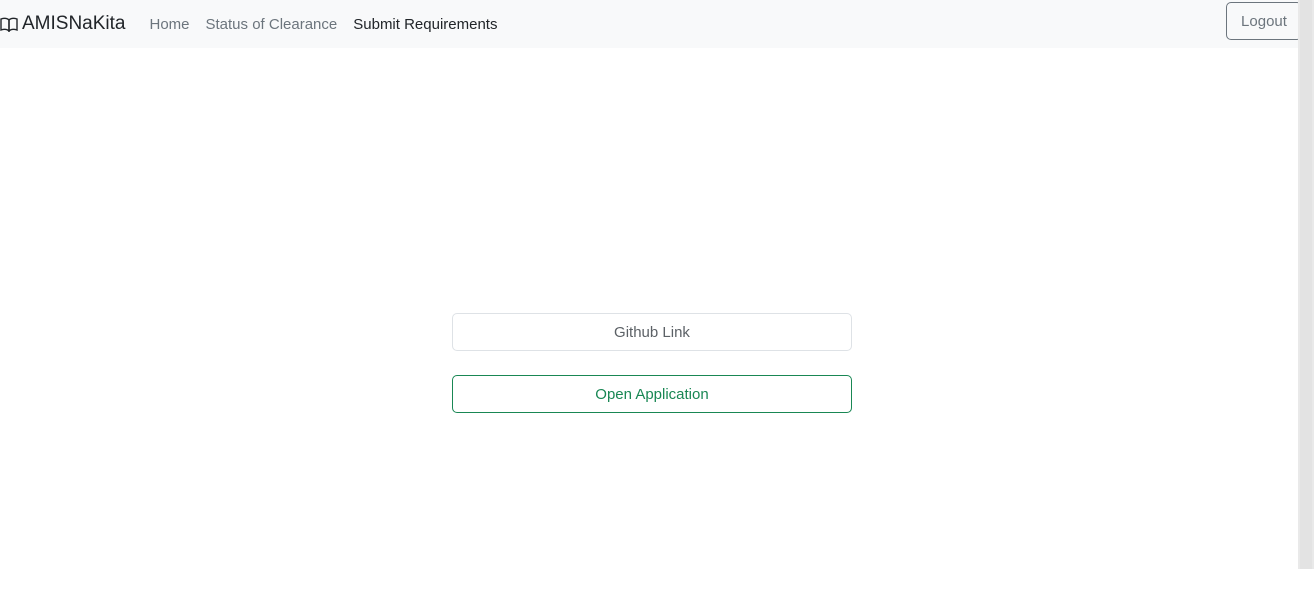  What do you see at coordinates (169, 24) in the screenshot?
I see `nav-link-home: Home` at bounding box center [169, 24].